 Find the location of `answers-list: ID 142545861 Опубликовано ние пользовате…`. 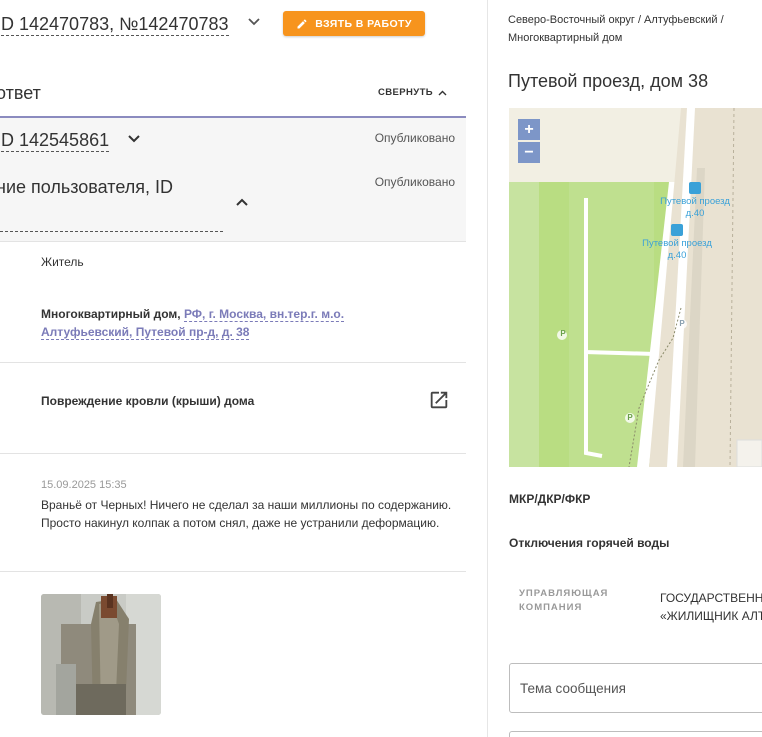

answers-list: ID 142545861 Опубликовано ние пользовате… is located at coordinates (233, 179).